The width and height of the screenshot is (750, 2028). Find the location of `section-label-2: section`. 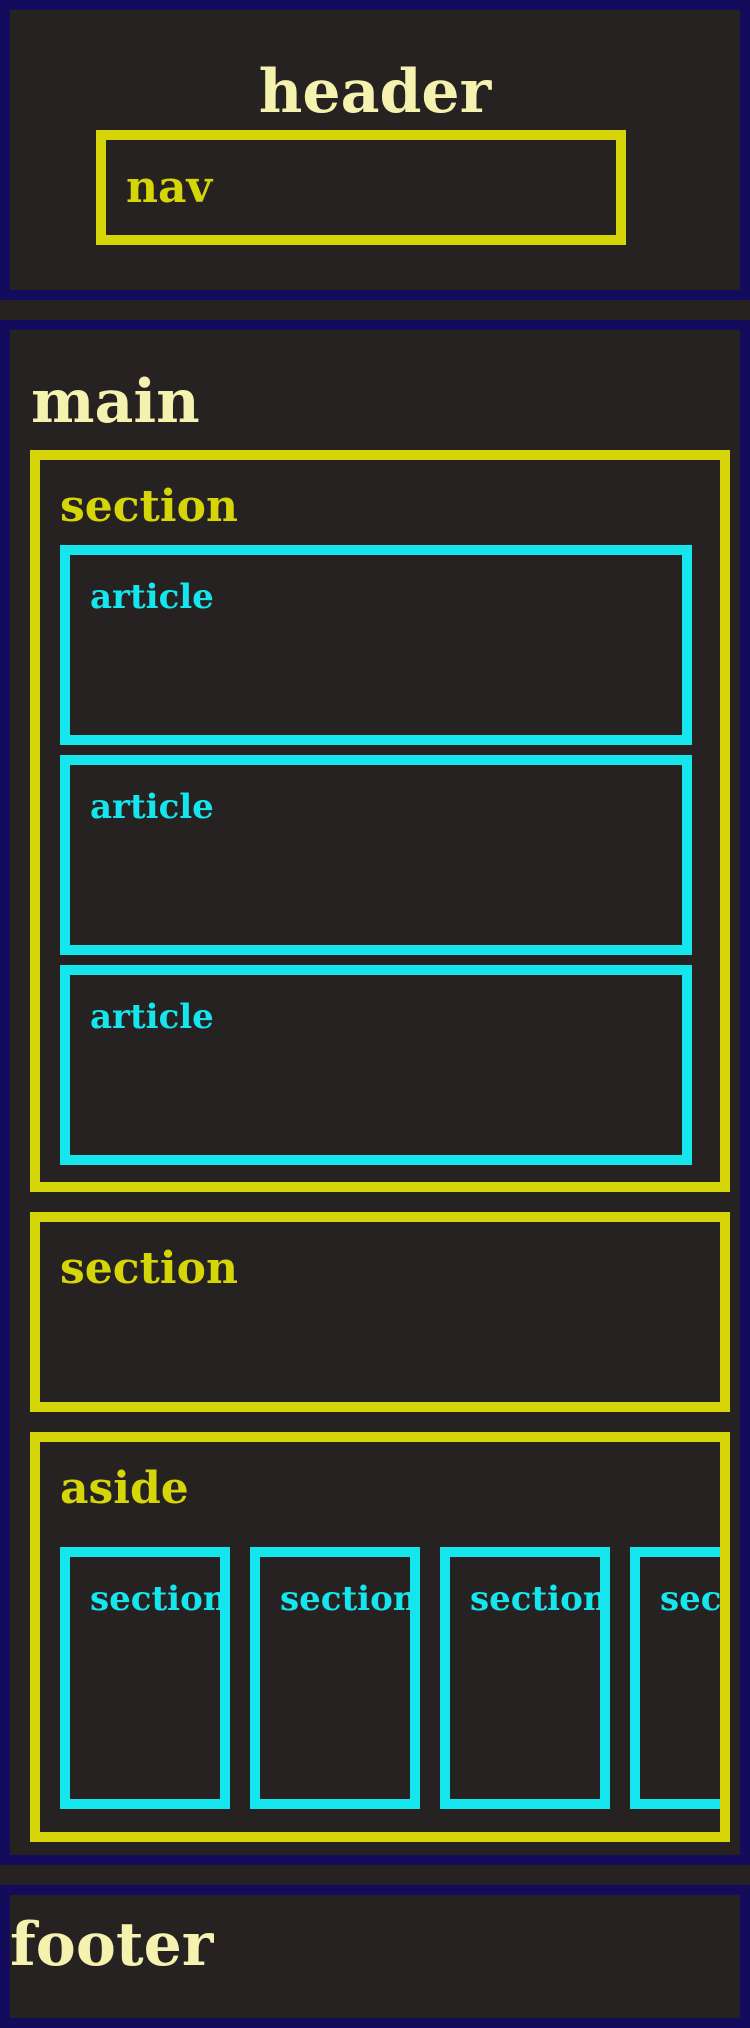

section-label-2: section is located at coordinates (149, 1268).